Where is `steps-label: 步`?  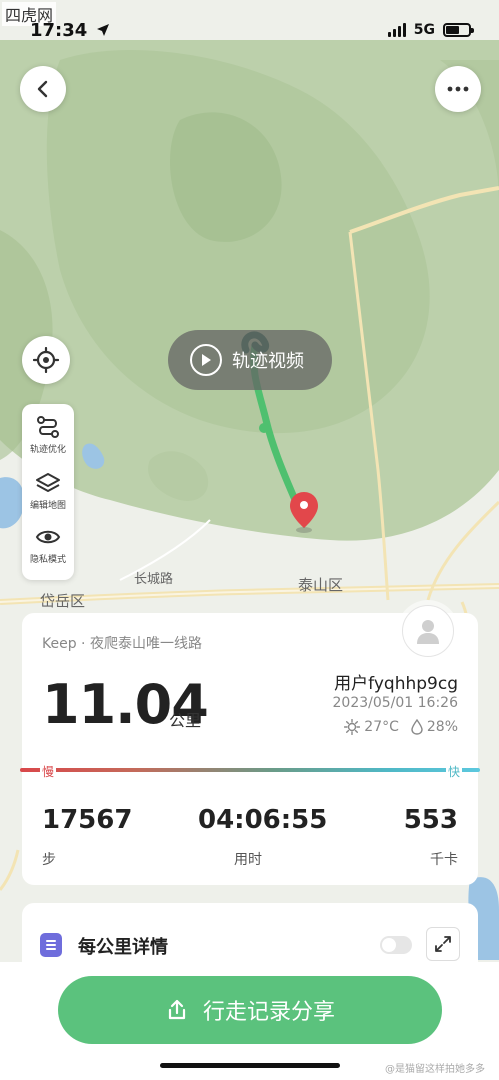
steps-label: 步 is located at coordinates (49, 860).